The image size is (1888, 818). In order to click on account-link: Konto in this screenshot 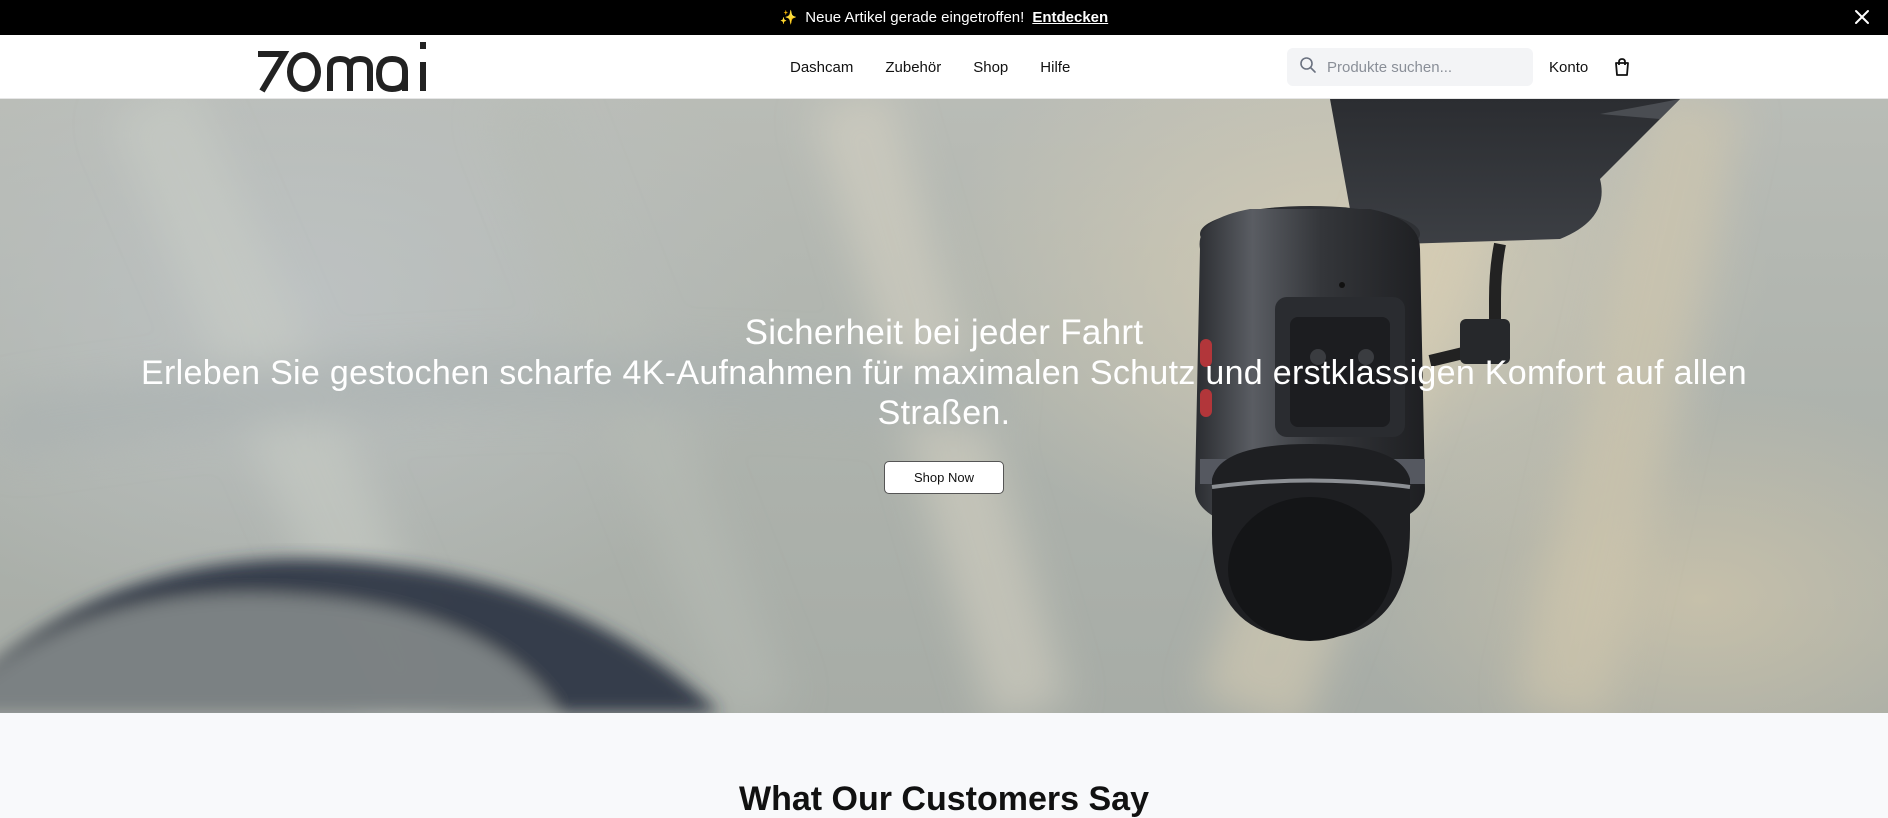, I will do `click(1568, 67)`.